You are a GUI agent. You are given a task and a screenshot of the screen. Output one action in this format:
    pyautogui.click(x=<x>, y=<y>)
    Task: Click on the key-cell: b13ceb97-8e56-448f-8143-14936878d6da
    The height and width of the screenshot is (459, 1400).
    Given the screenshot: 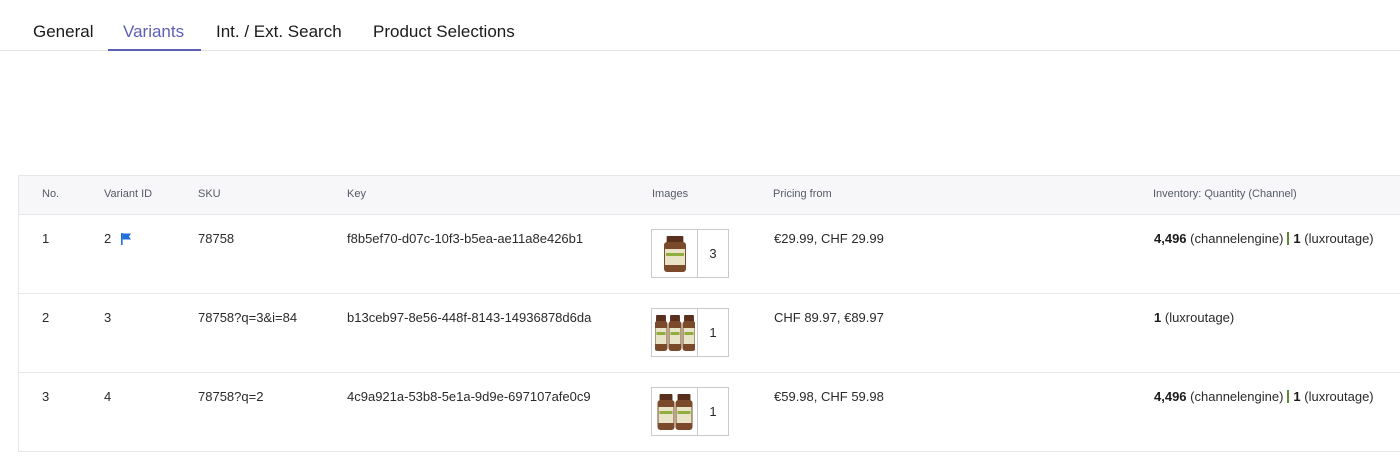 What is the action you would take?
    pyautogui.click(x=469, y=317)
    